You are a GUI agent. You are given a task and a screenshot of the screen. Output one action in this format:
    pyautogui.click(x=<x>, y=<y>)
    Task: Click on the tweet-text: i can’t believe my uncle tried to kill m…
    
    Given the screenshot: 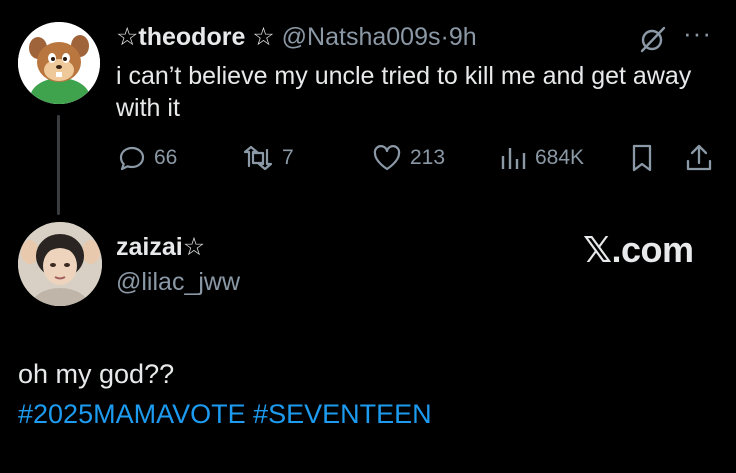 What is the action you would take?
    pyautogui.click(x=404, y=92)
    